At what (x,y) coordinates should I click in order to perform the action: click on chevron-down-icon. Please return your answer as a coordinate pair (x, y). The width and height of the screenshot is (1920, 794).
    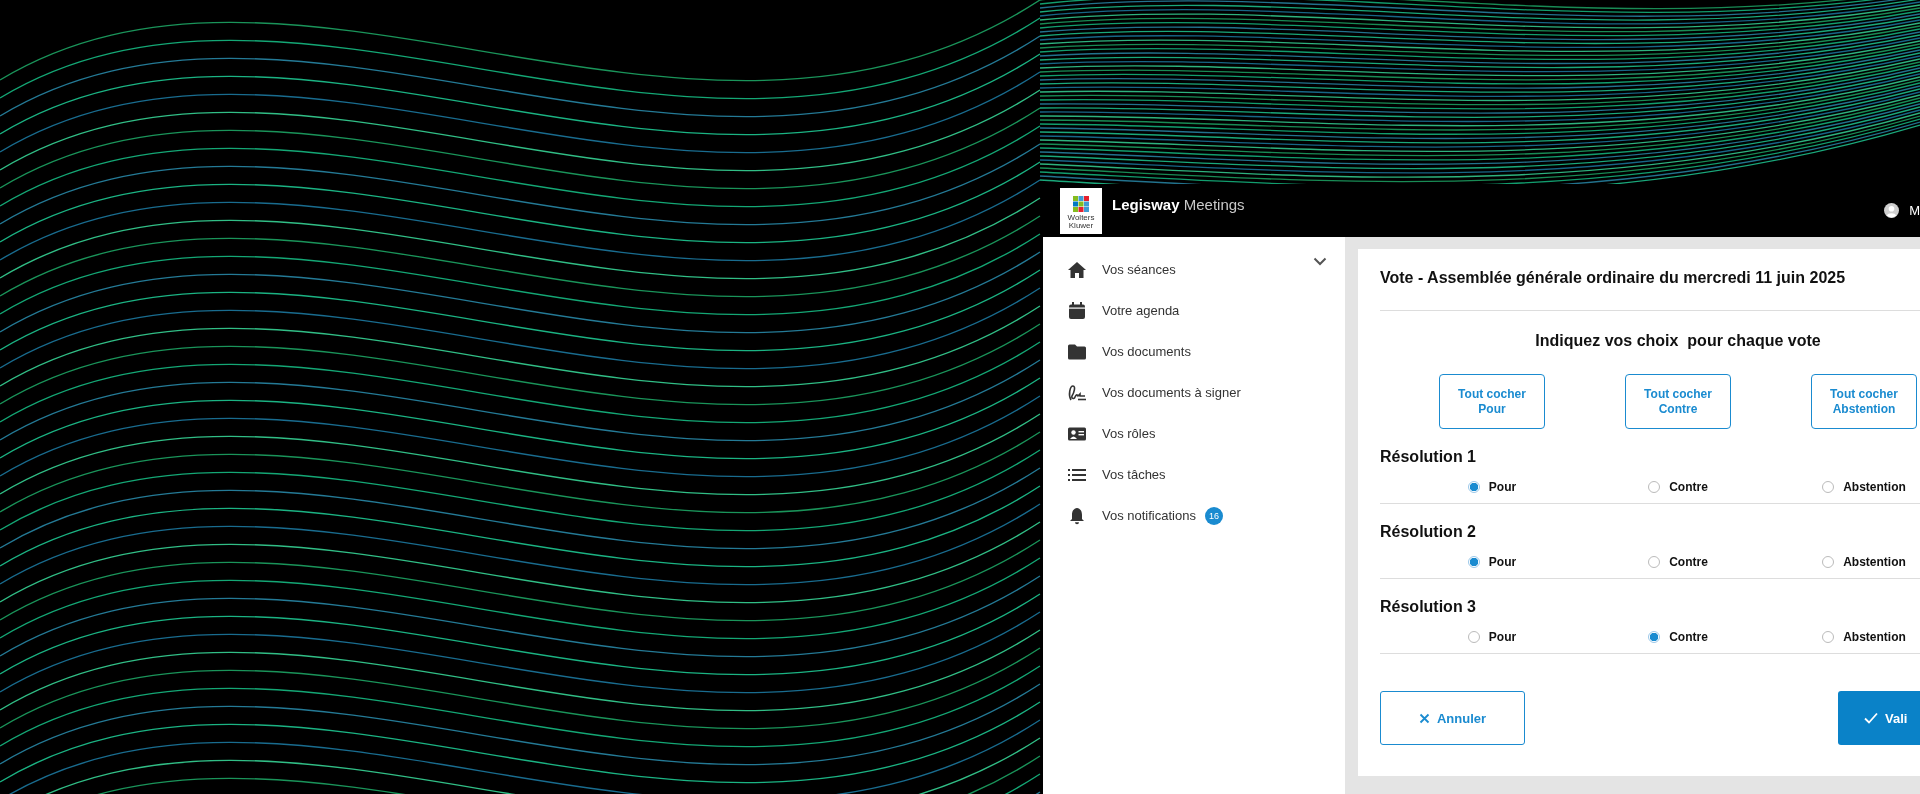
    Looking at the image, I should click on (1320, 261).